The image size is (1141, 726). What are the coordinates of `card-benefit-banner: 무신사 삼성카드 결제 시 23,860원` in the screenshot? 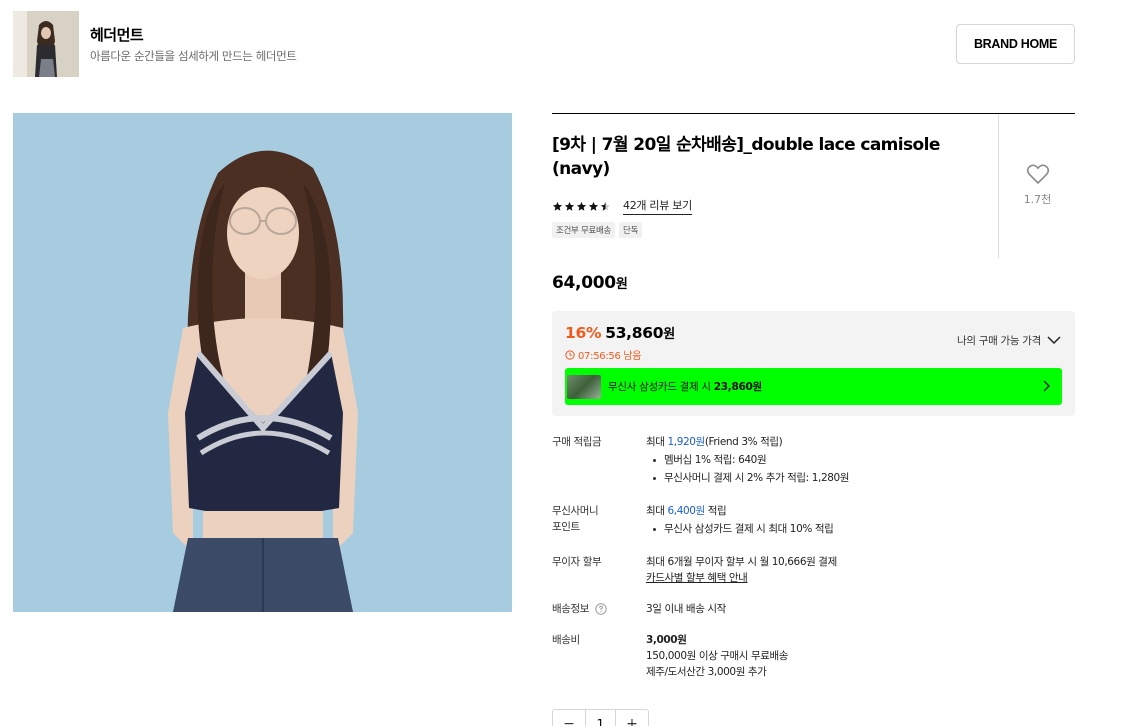 It's located at (813, 386).